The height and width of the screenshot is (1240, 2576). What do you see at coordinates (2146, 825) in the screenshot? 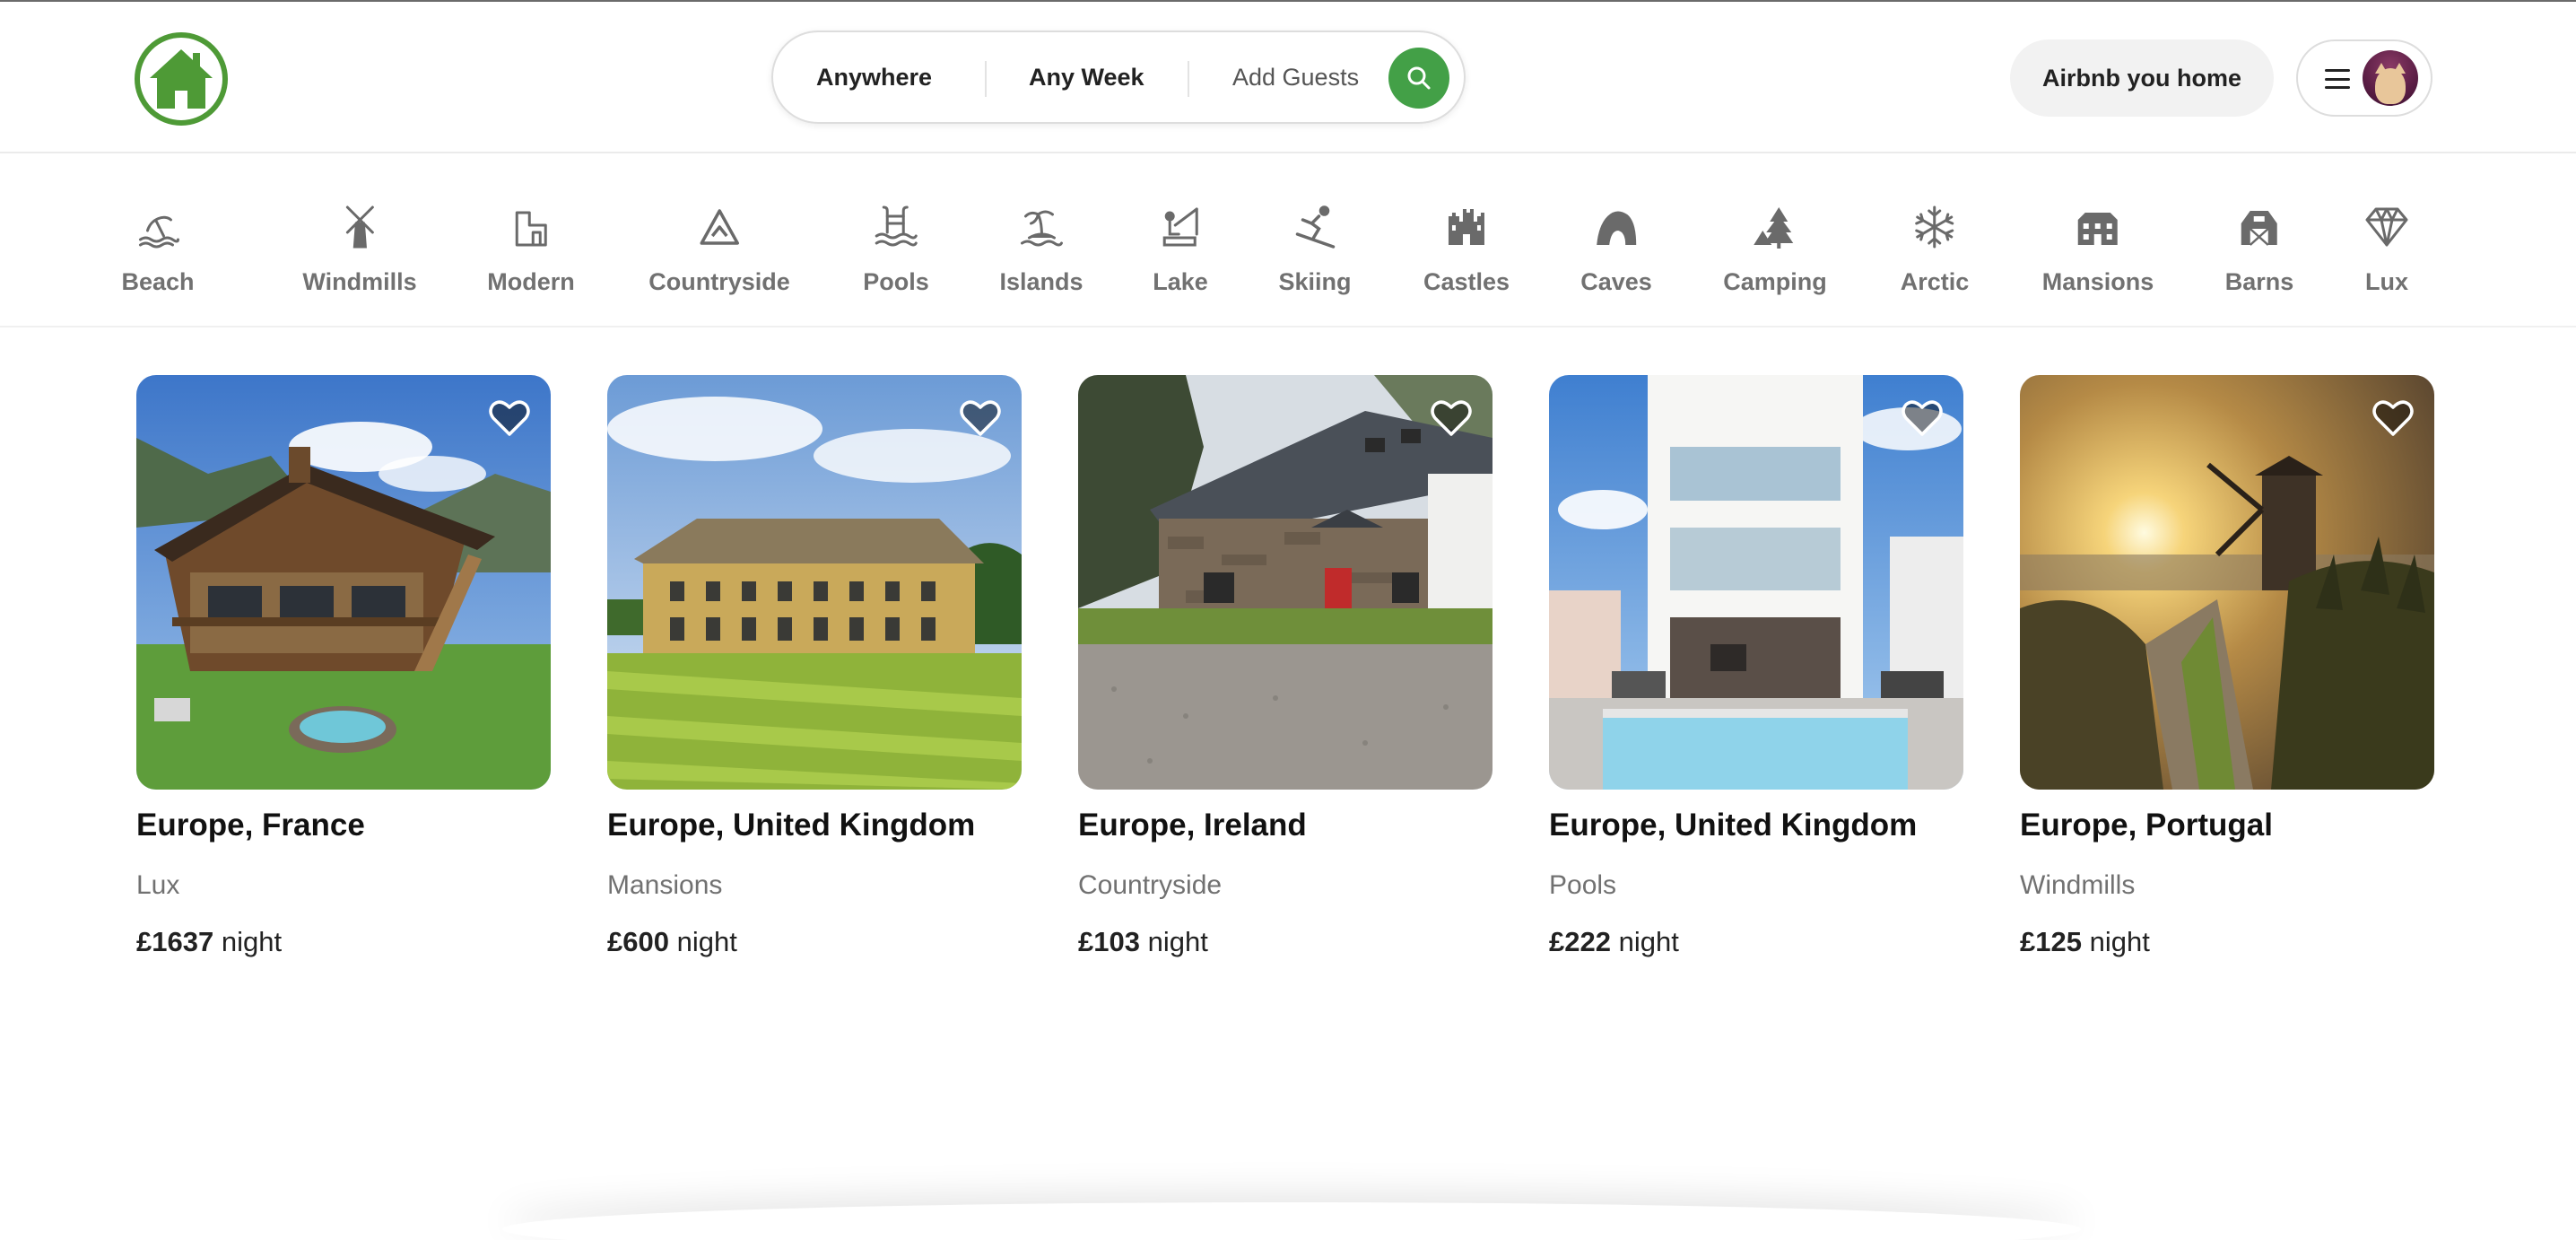
I see `listing-location: Europe, Portugal` at bounding box center [2146, 825].